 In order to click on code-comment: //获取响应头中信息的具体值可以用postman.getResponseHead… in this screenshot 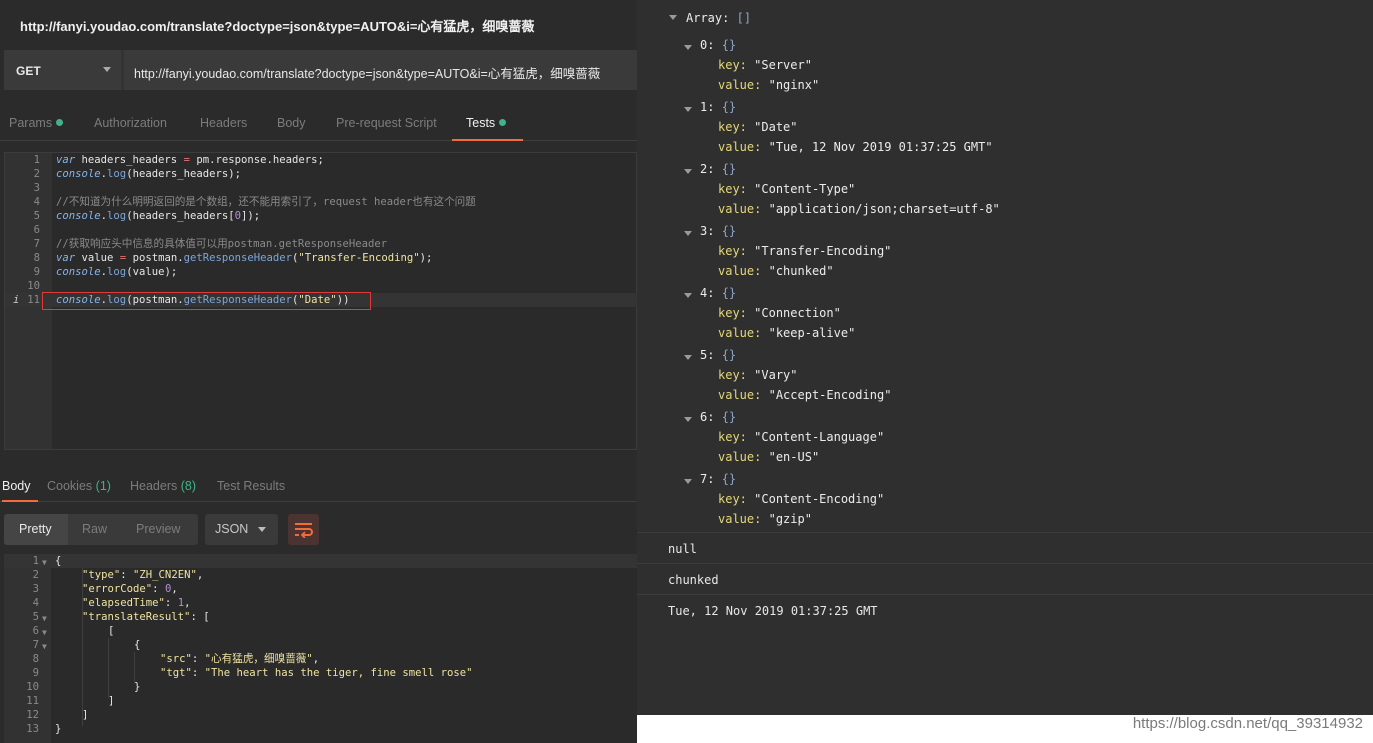, I will do `click(222, 244)`.